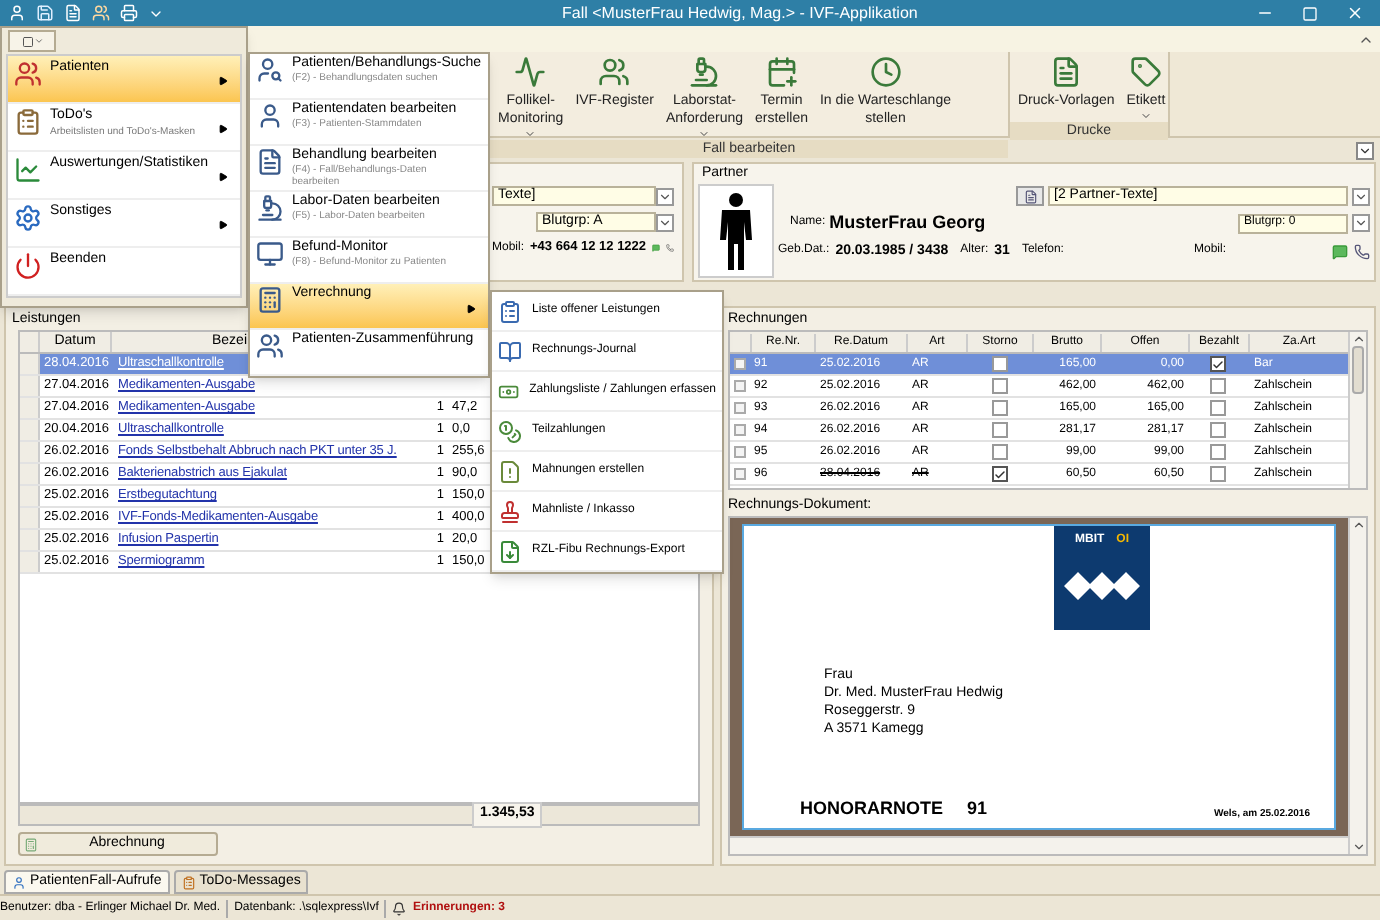  I want to click on save-icon, so click(45, 13).